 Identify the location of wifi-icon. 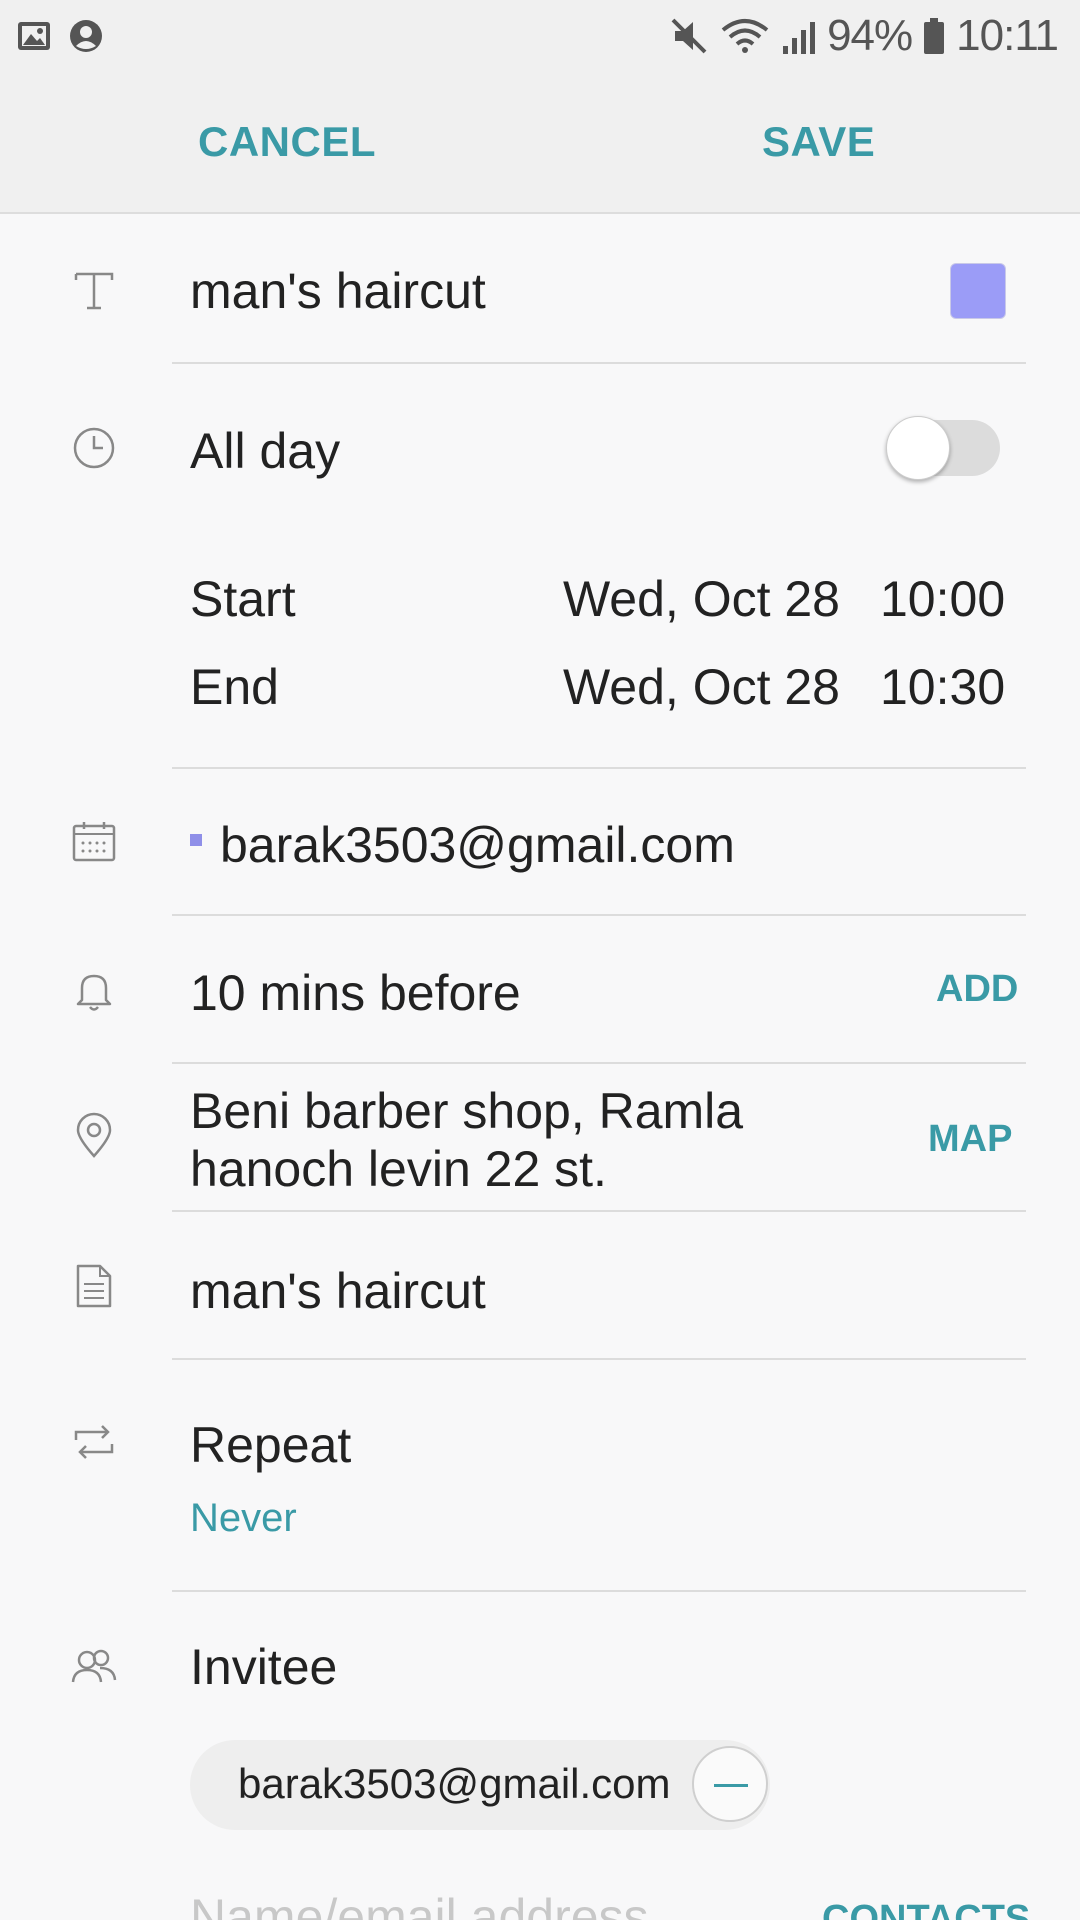
(745, 36).